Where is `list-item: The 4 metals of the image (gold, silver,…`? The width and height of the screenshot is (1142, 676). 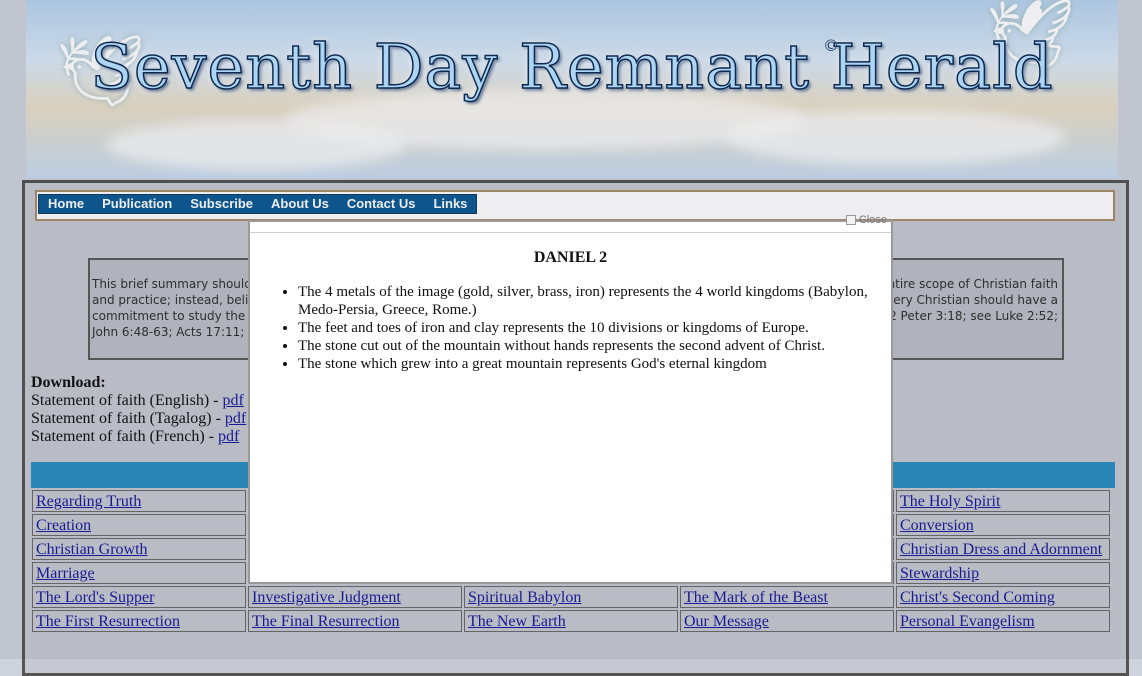
list-item: The 4 metals of the image (gold, silver,… is located at coordinates (593, 301).